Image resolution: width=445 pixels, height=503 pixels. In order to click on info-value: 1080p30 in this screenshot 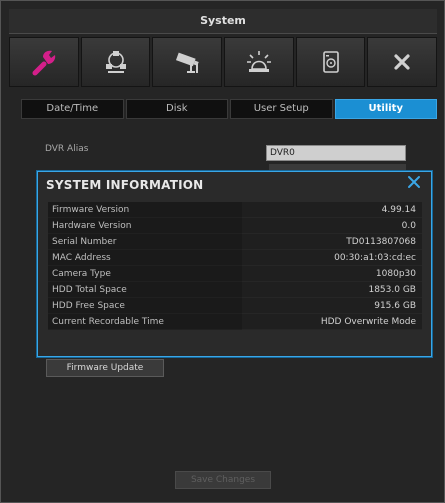, I will do `click(332, 274)`.